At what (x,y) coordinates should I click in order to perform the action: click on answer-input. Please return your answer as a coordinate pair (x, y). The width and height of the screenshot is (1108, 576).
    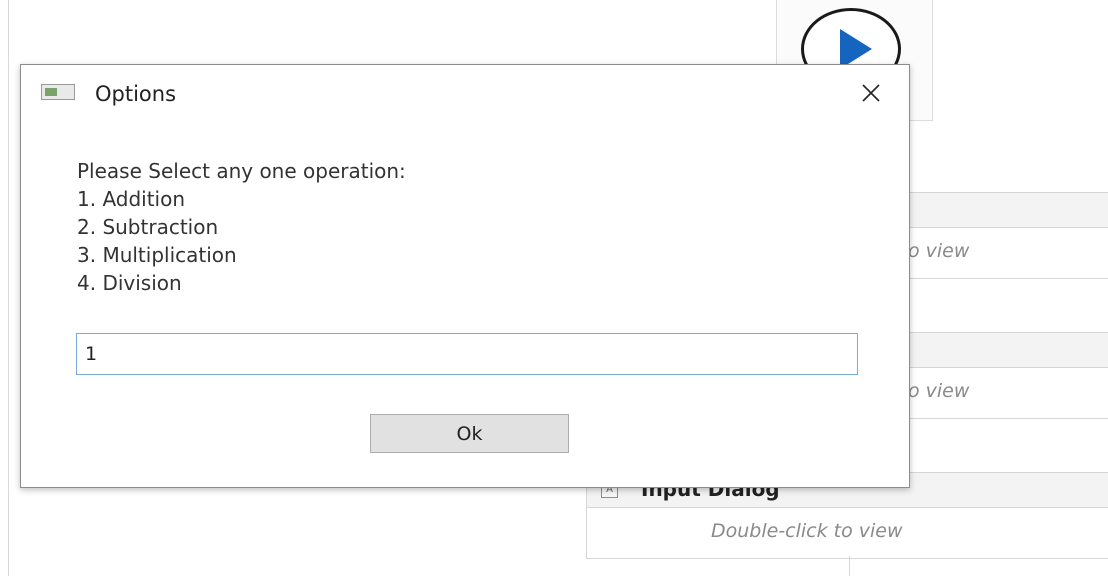
    Looking at the image, I should click on (467, 354).